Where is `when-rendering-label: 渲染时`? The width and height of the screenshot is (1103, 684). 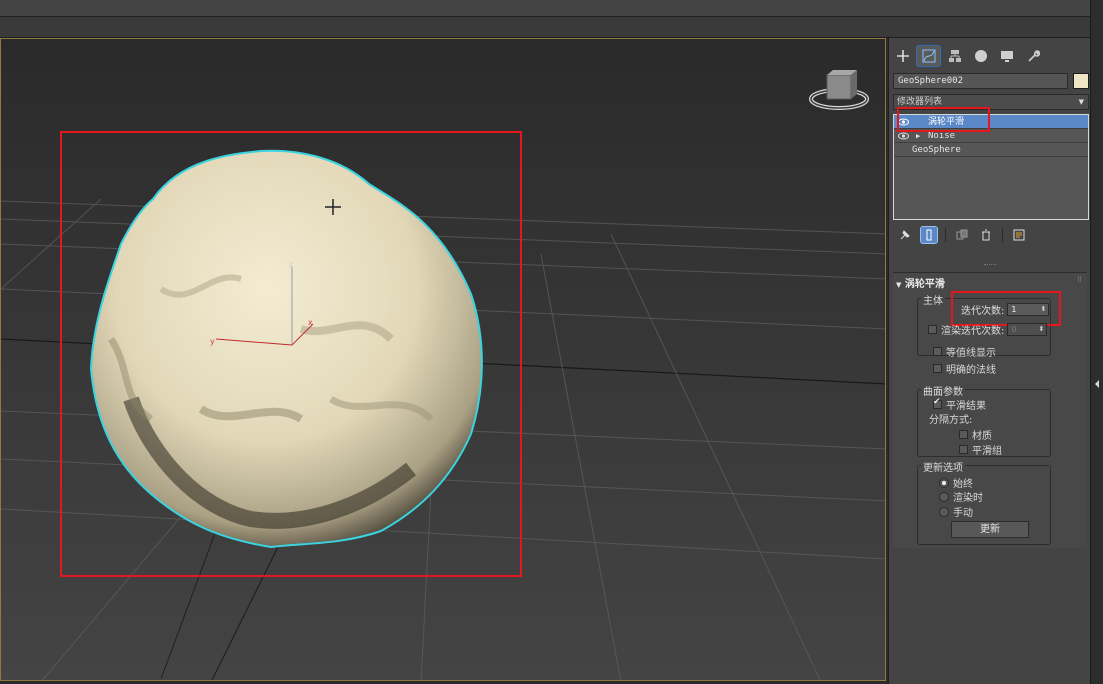 when-rendering-label: 渲染时 is located at coordinates (968, 498).